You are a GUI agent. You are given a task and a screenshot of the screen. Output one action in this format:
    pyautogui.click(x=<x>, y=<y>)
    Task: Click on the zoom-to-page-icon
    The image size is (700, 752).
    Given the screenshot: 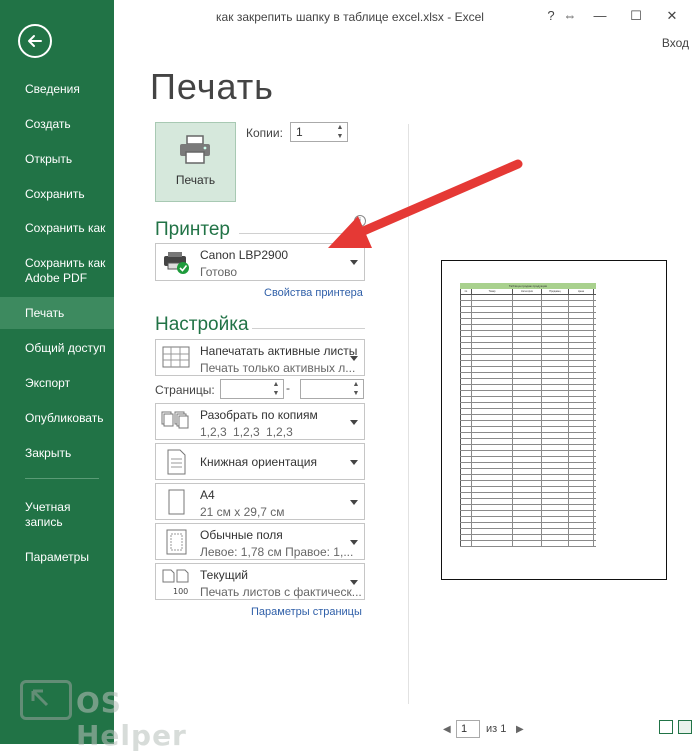 What is the action you would take?
    pyautogui.click(x=685, y=727)
    